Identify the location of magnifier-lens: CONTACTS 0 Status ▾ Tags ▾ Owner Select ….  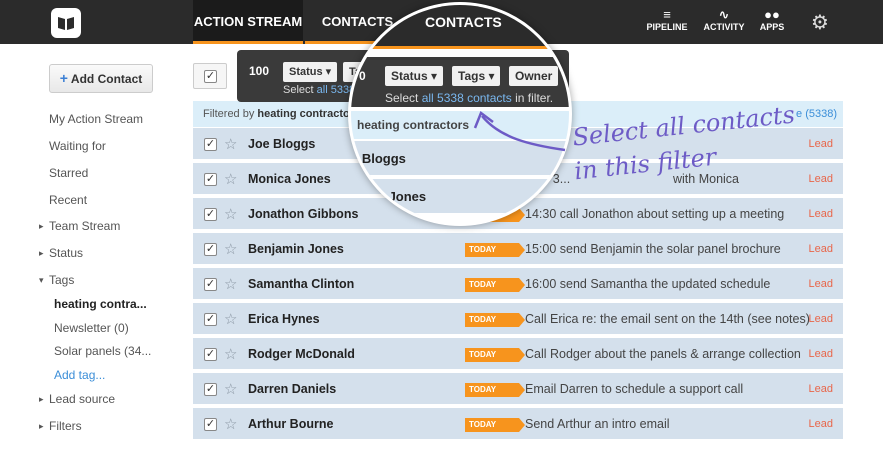
(460, 114).